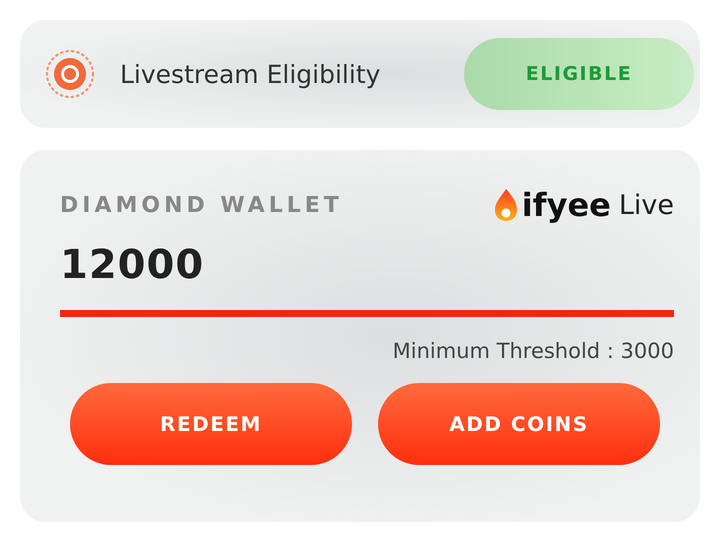 The height and width of the screenshot is (536, 720). I want to click on brand-name: ifyee, so click(566, 205).